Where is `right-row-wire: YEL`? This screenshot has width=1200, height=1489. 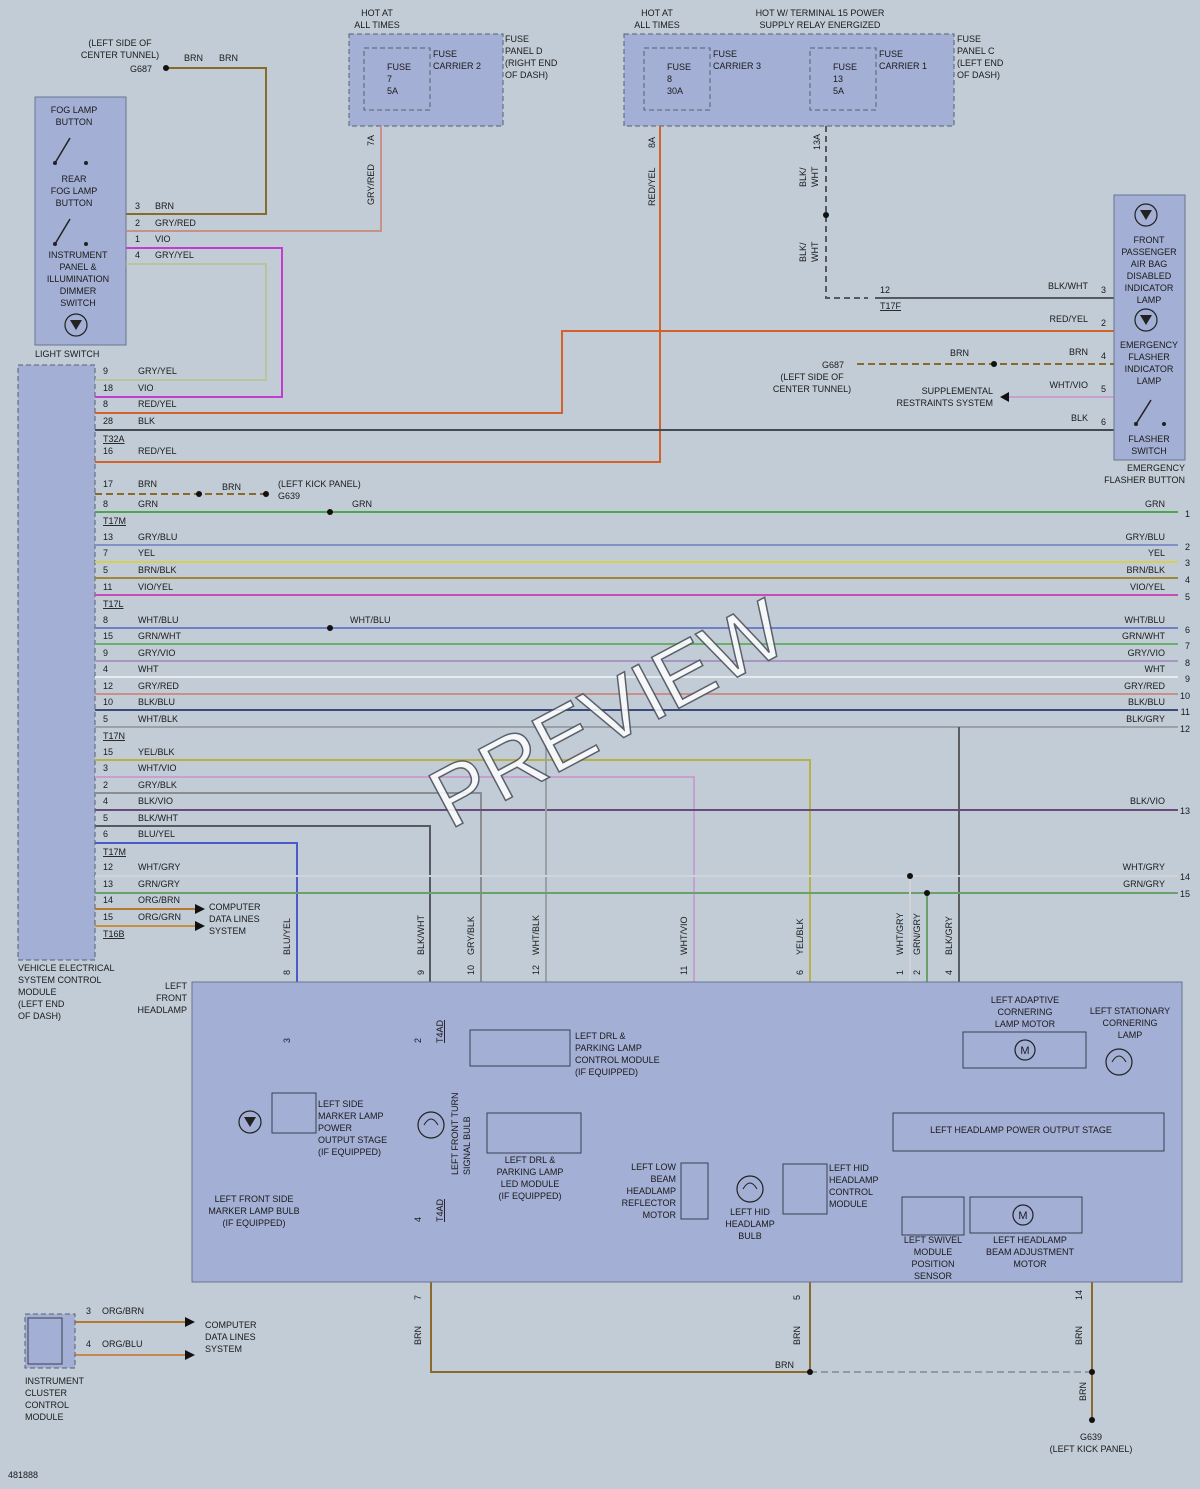
right-row-wire: YEL is located at coordinates (1156, 553).